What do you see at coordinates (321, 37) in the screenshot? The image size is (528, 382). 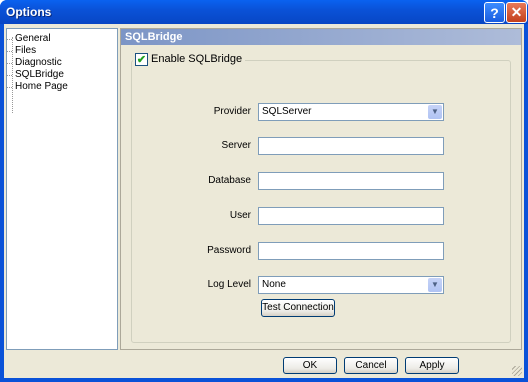 I see `panel-title: SQLBridge` at bounding box center [321, 37].